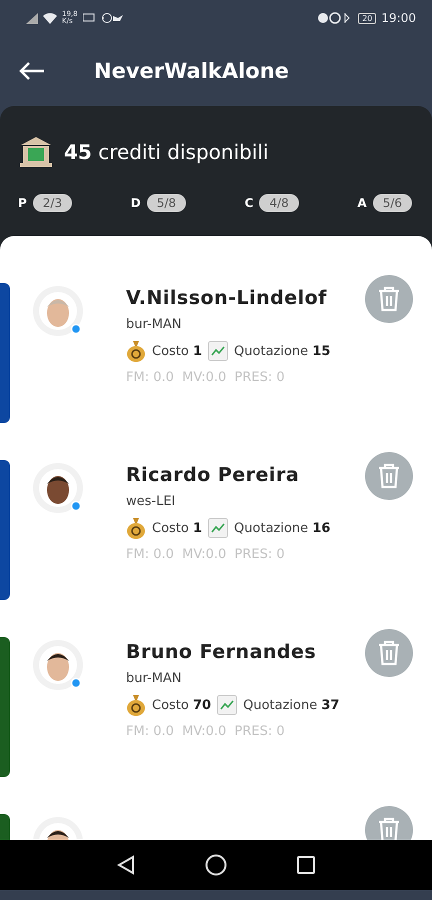 This screenshot has height=900, width=432. What do you see at coordinates (282, 528) in the screenshot?
I see `quote-value: Quotazione 16` at bounding box center [282, 528].